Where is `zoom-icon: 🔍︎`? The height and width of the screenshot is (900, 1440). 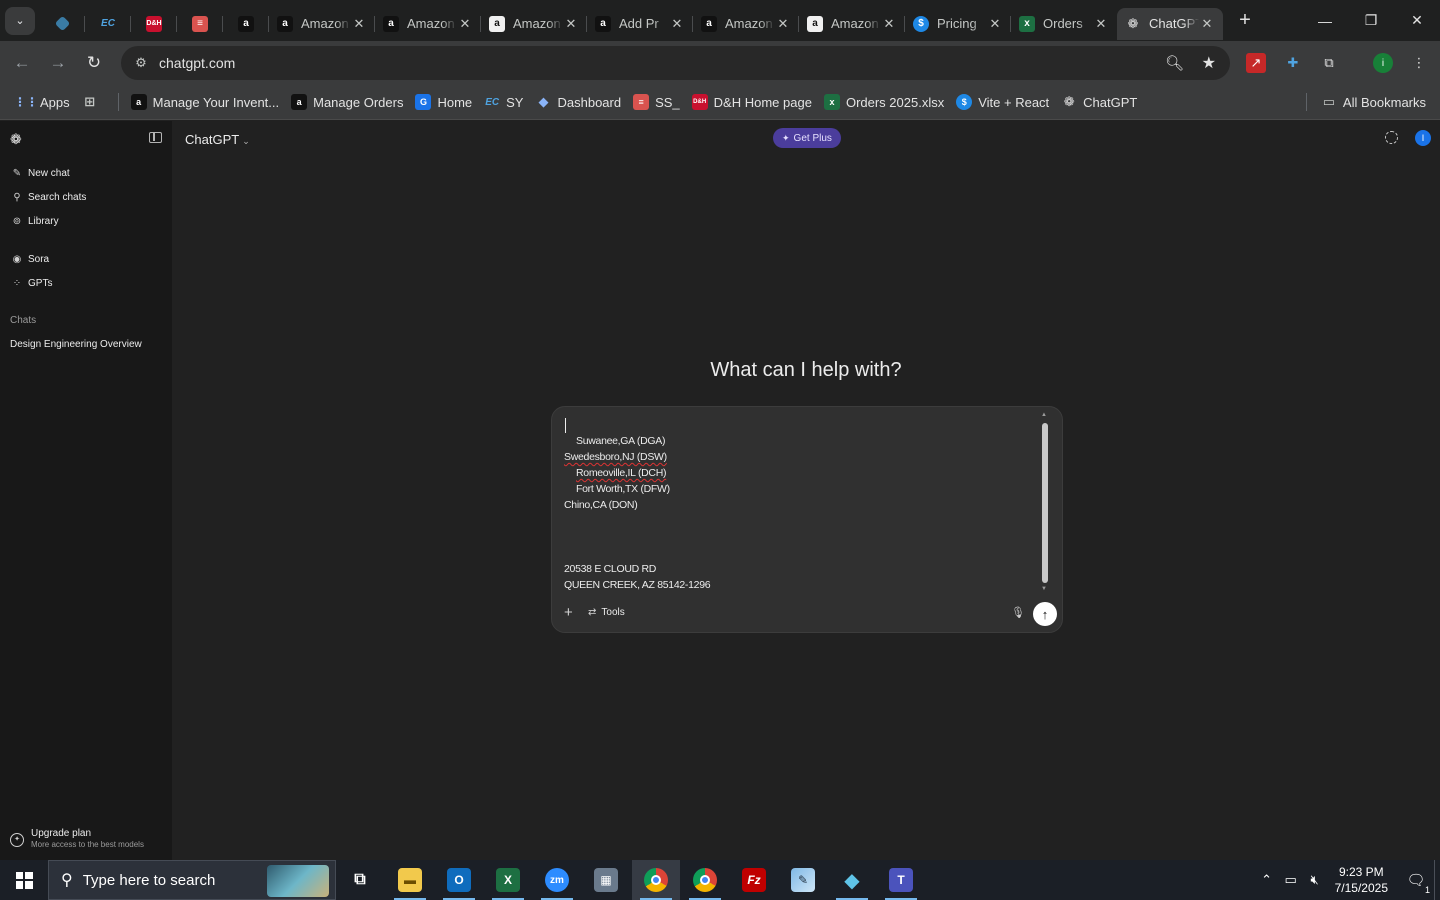
zoom-icon: 🔍︎ is located at coordinates (1174, 63).